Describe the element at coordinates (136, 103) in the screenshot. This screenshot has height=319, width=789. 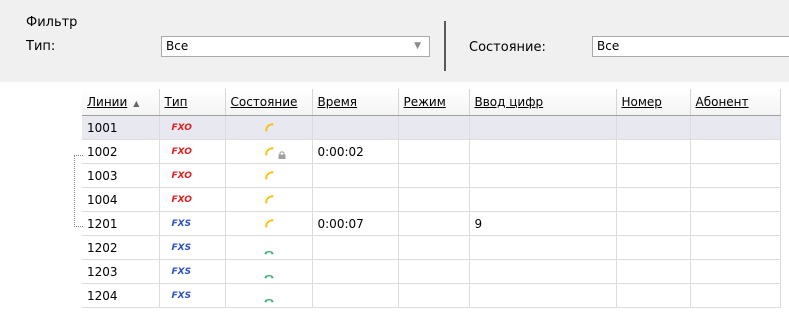
I see `sort-ascending-icon: ▲` at that location.